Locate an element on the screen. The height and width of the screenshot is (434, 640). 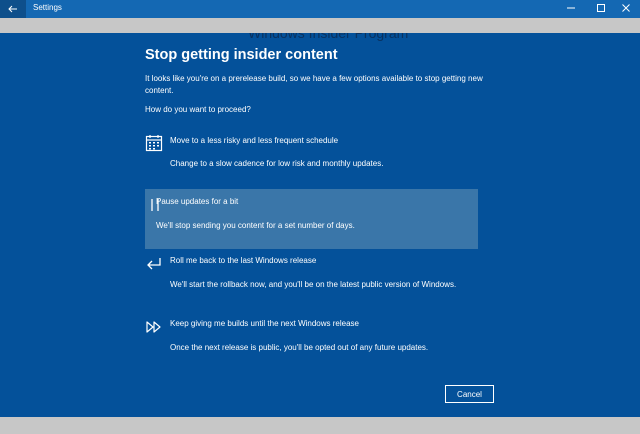
back-button is located at coordinates (13, 9).